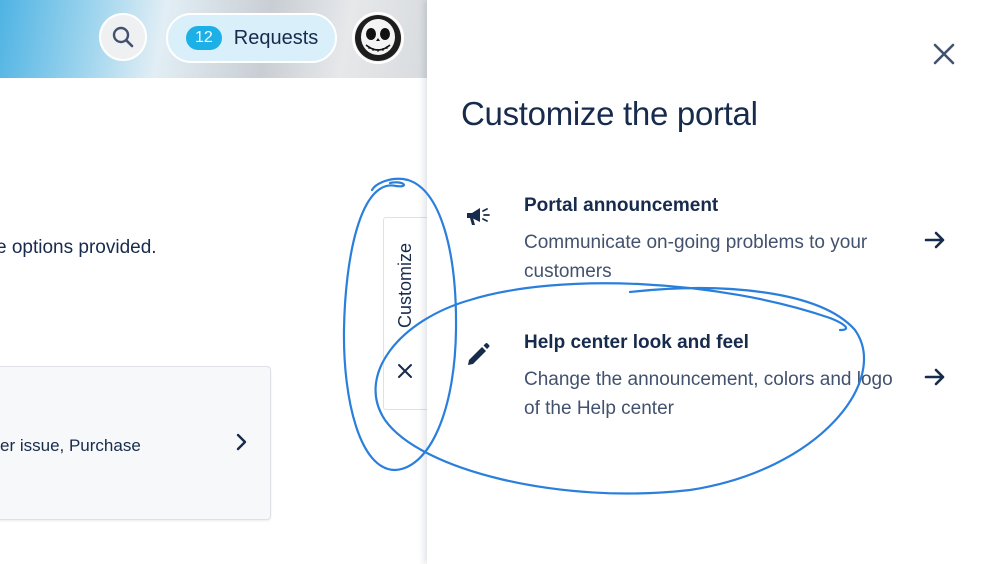 Image resolution: width=999 pixels, height=564 pixels. I want to click on customize-tab-label: Customize, so click(405, 285).